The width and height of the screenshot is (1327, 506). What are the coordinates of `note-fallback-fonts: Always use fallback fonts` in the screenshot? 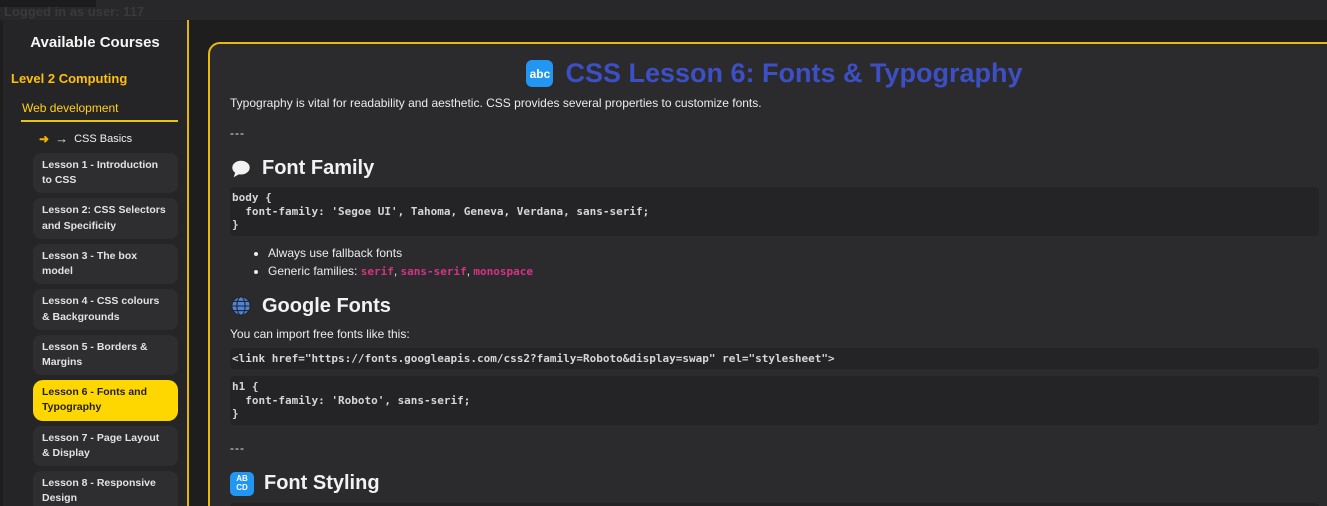 It's located at (793, 253).